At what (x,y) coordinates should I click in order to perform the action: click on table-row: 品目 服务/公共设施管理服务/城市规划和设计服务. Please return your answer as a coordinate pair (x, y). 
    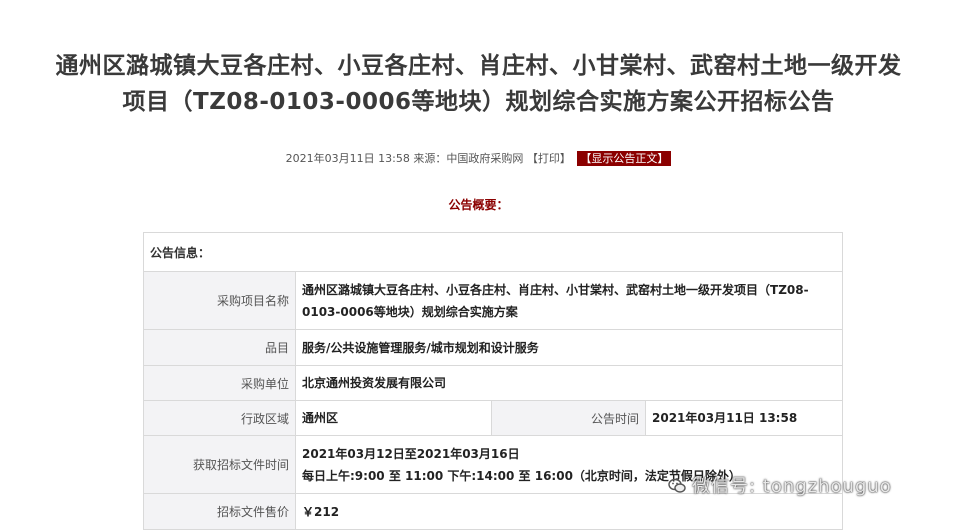
    Looking at the image, I should click on (493, 347).